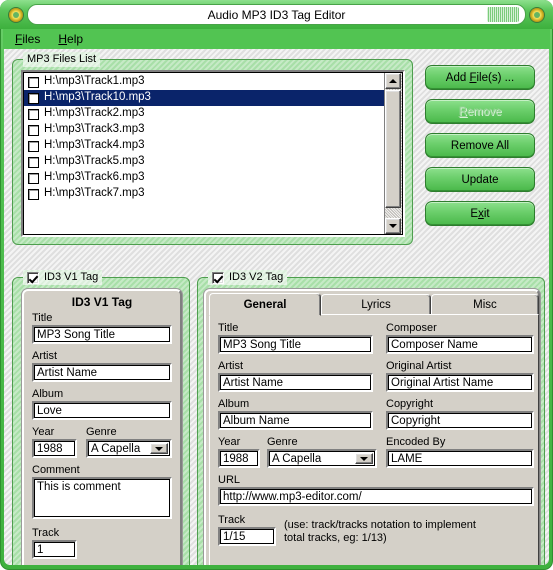 Image resolution: width=553 pixels, height=570 pixels. Describe the element at coordinates (393, 149) in the screenshot. I see `scrollbar-thumb` at that location.